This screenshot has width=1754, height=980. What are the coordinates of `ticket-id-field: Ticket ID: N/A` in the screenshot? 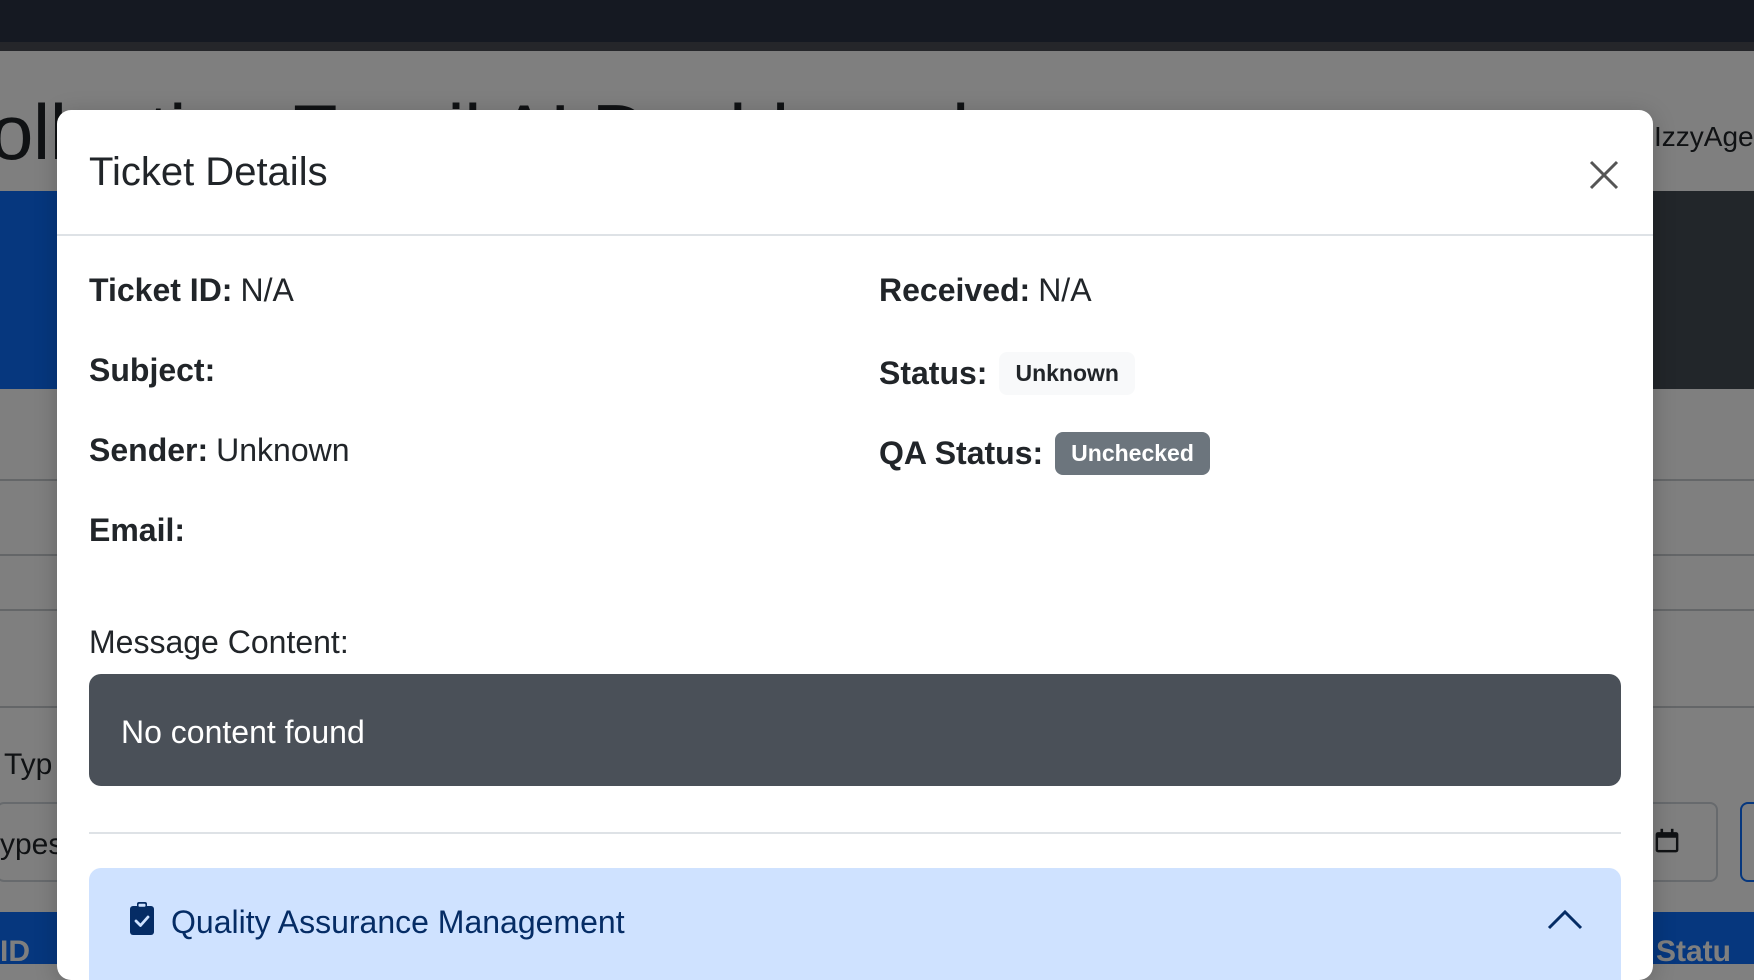 It's located at (191, 290).